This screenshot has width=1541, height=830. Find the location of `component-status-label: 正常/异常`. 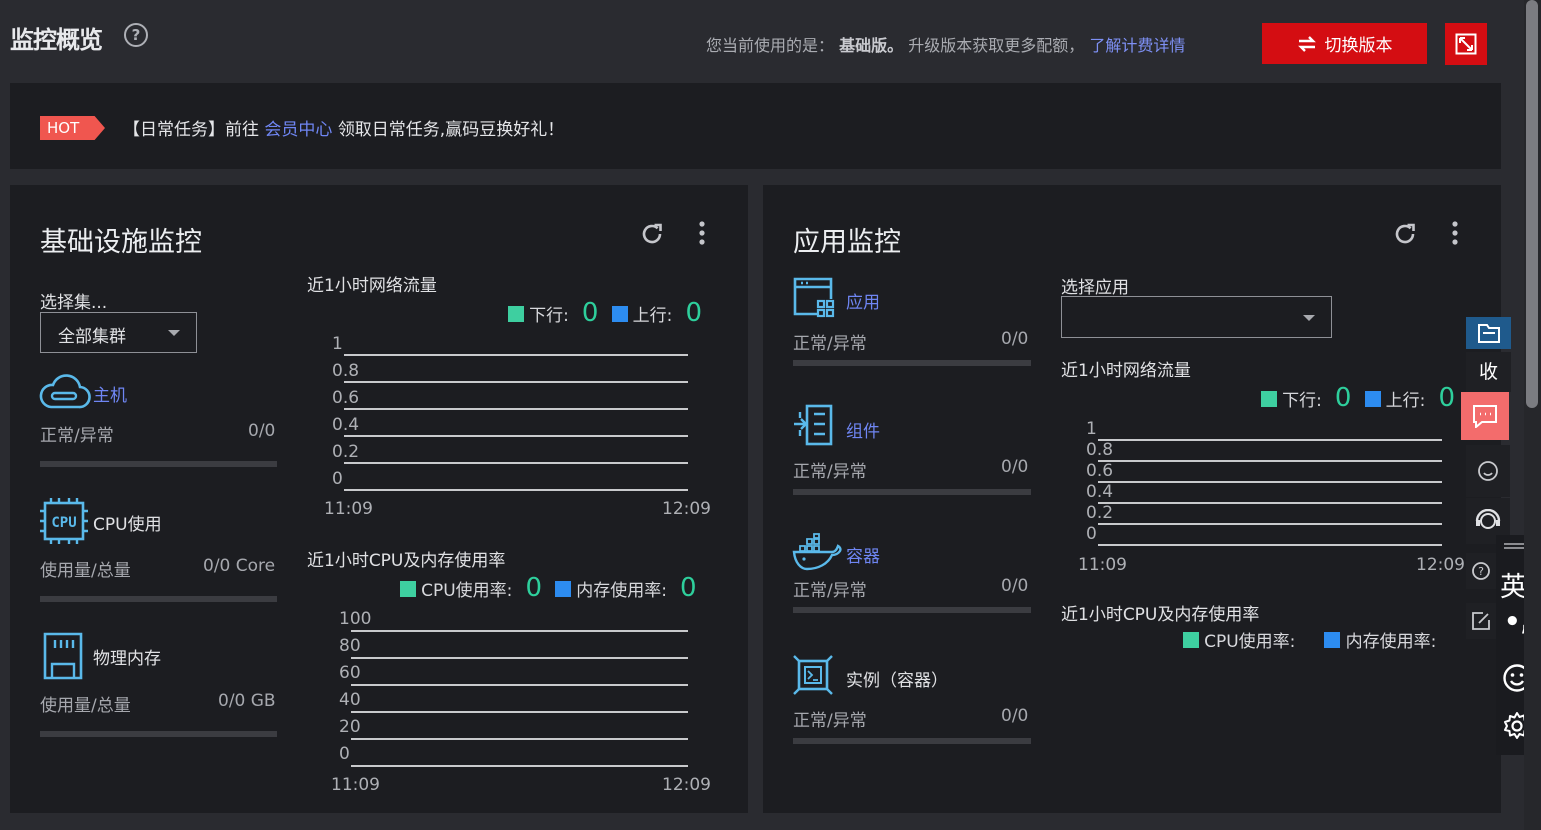

component-status-label: 正常/异常 is located at coordinates (830, 472).